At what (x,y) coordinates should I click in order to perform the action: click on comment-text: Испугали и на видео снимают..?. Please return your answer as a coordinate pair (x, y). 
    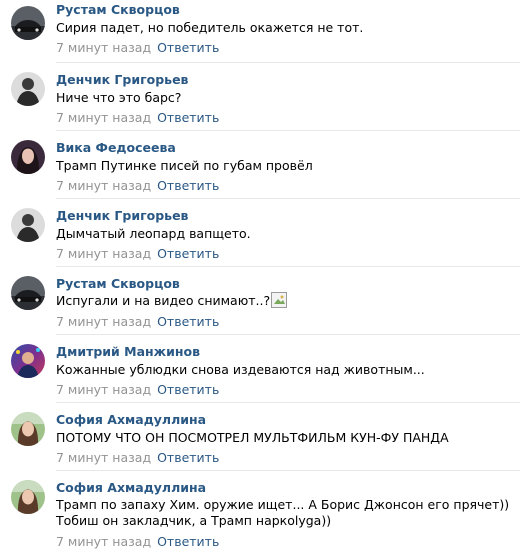
    Looking at the image, I should click on (286, 300).